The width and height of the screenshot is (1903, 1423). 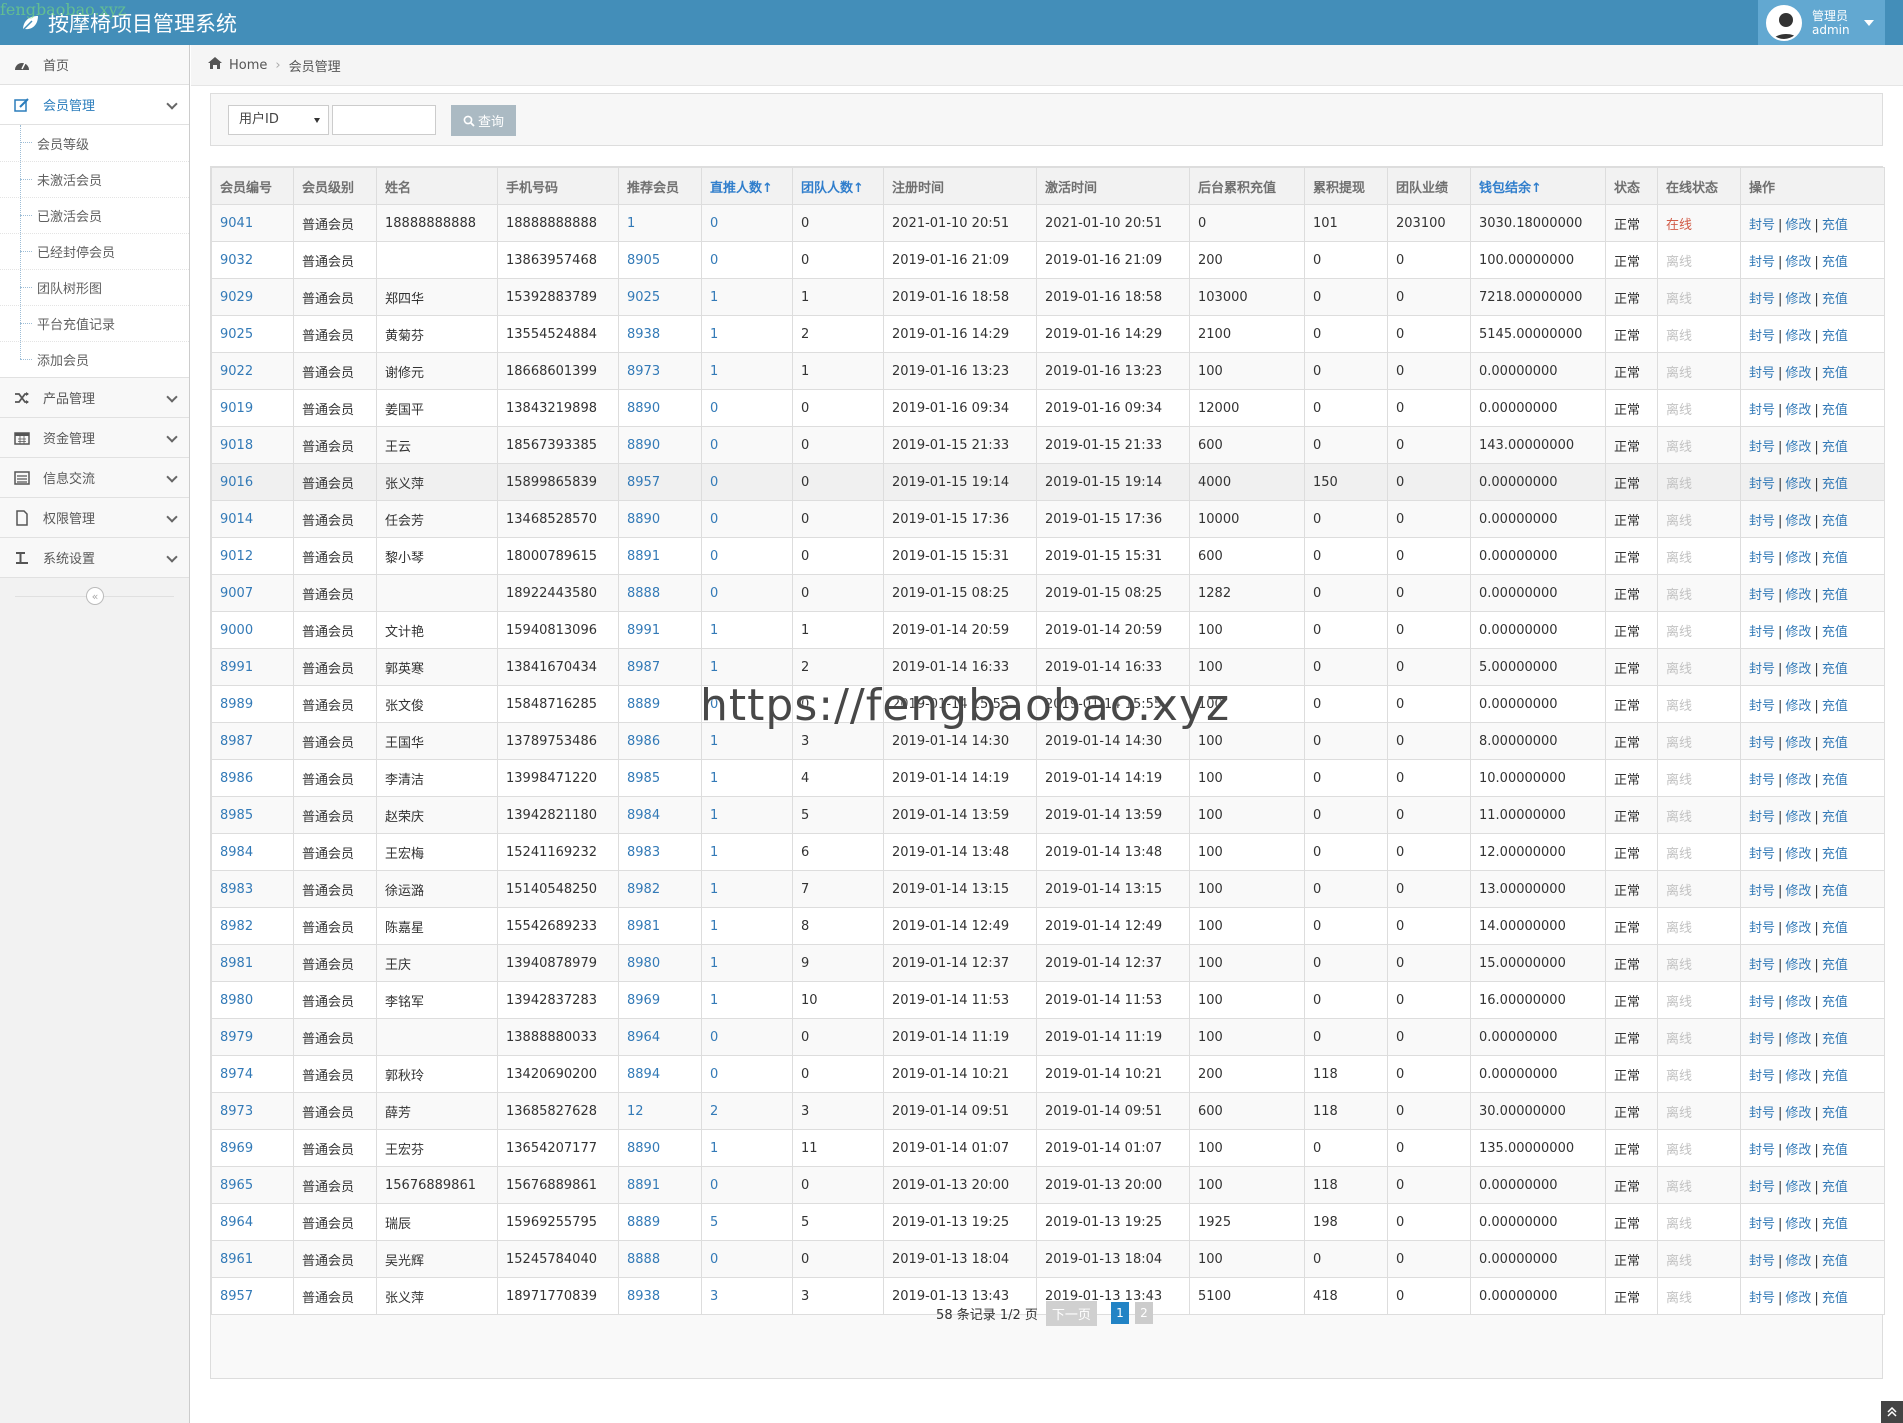 What do you see at coordinates (236, 1000) in the screenshot?
I see `member-id-link: 8980` at bounding box center [236, 1000].